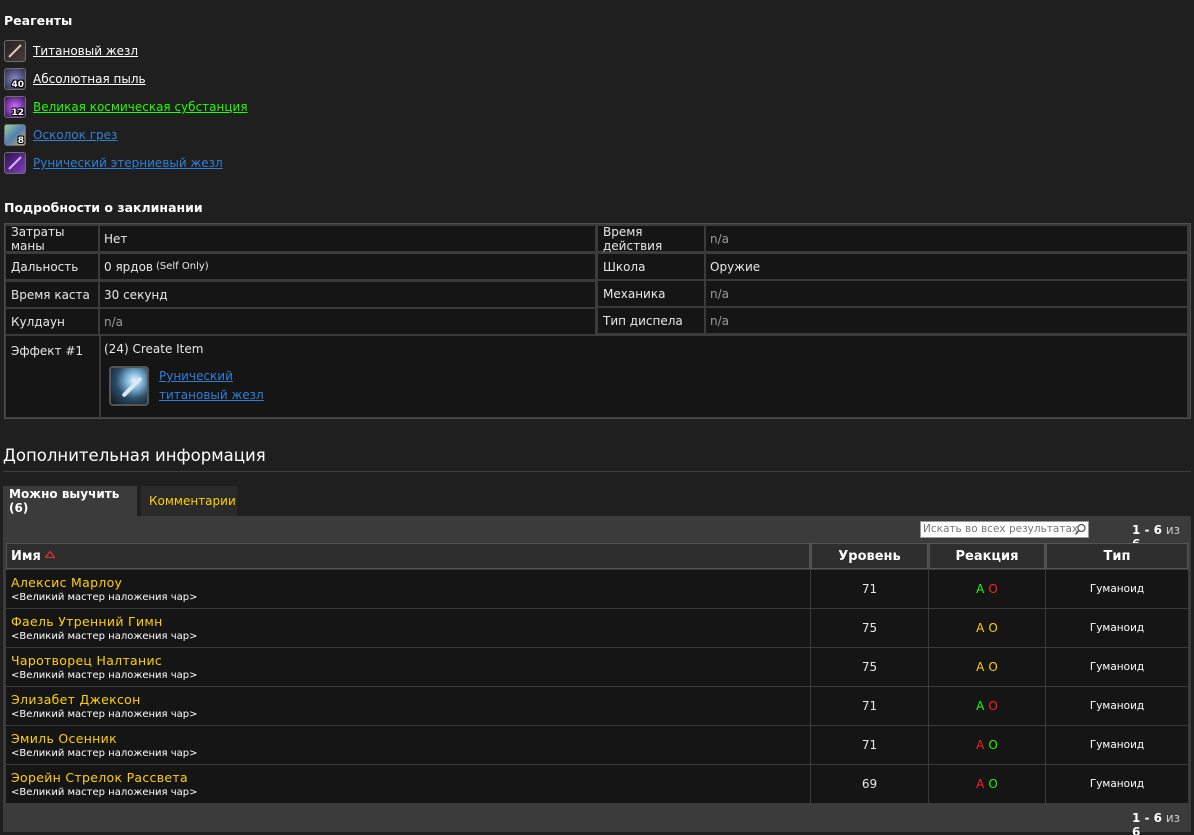  Describe the element at coordinates (85, 51) in the screenshot. I see `reagent-link: Титановый жезл` at that location.